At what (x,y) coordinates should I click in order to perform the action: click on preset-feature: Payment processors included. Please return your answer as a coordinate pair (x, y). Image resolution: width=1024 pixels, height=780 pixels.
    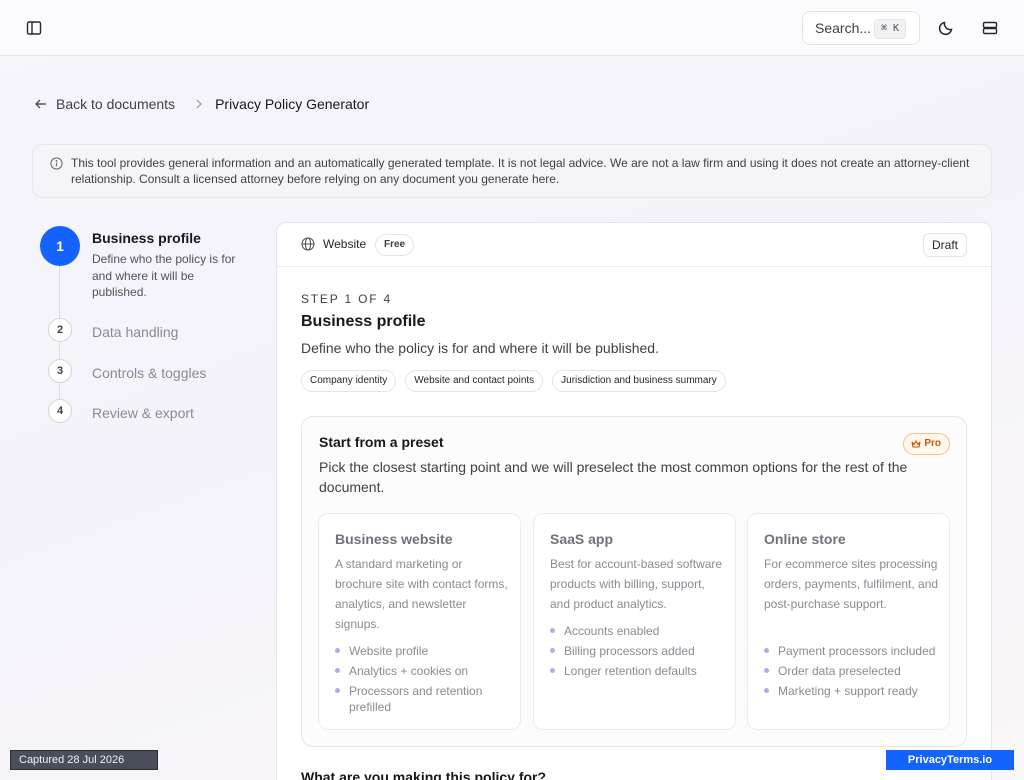
    Looking at the image, I should click on (852, 651).